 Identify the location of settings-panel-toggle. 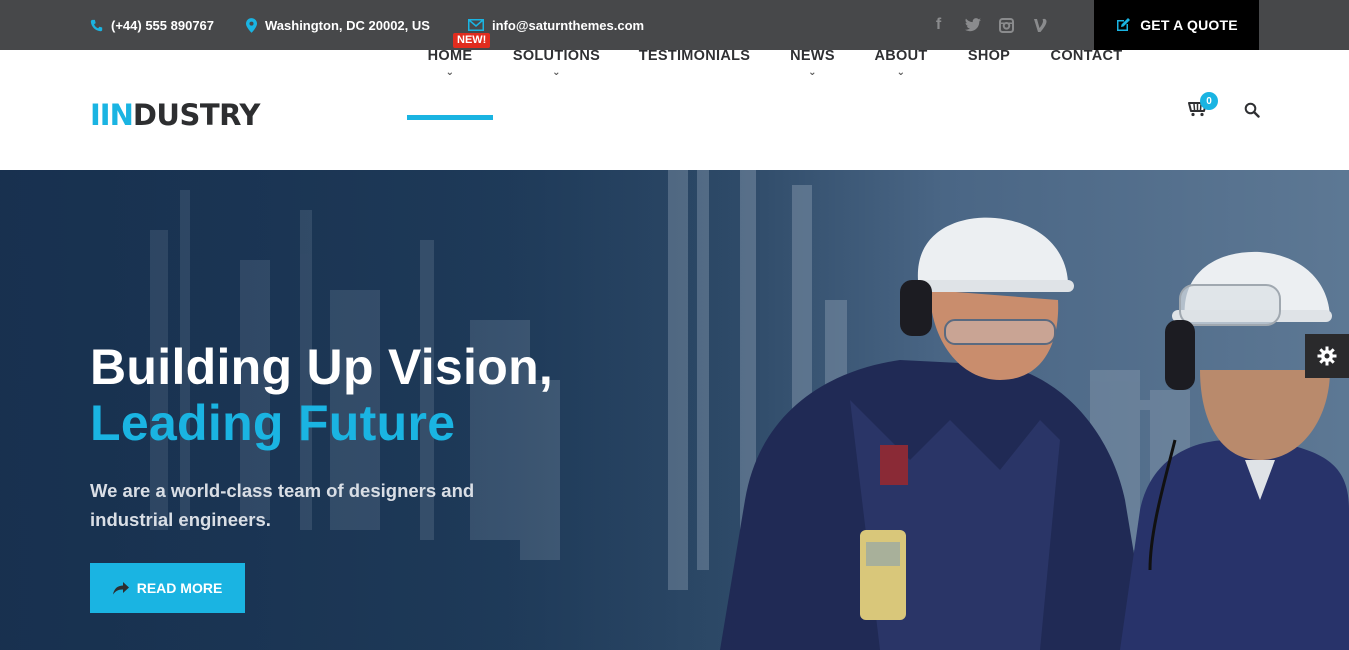
(1327, 356).